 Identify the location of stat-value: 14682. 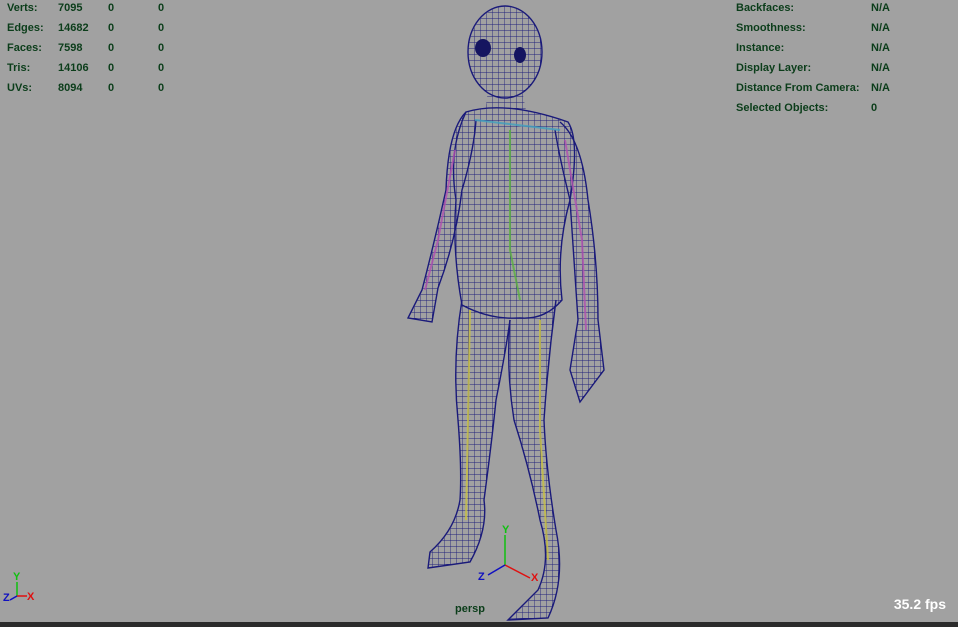
(73, 28).